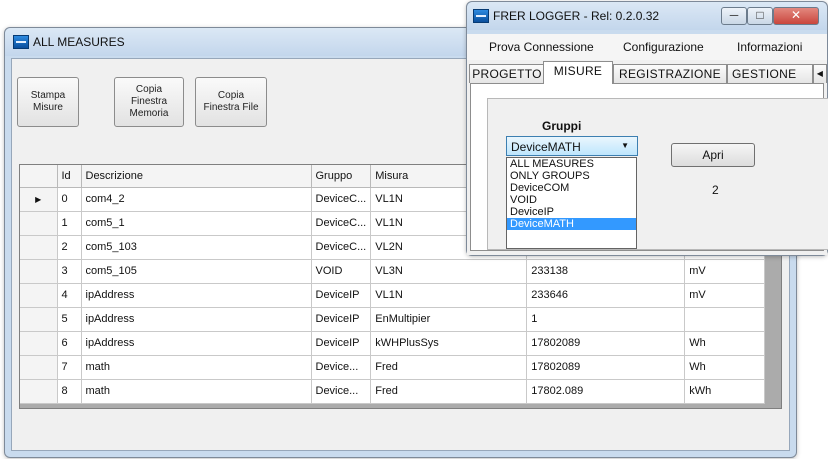 The image size is (828, 459). What do you see at coordinates (546, 147) in the screenshot?
I see `gruppi-combo-value: DeviceMATH` at bounding box center [546, 147].